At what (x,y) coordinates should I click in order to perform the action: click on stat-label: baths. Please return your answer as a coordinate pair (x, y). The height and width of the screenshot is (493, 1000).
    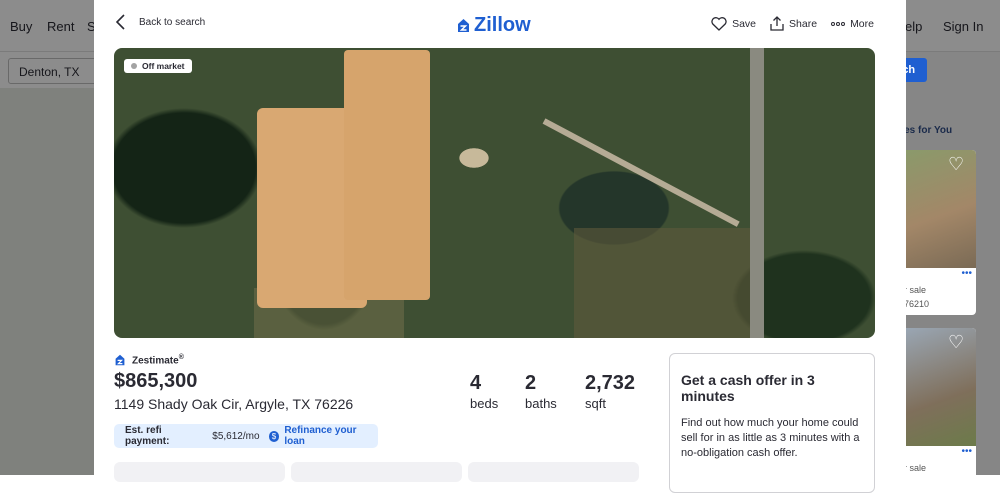
    Looking at the image, I should click on (541, 403).